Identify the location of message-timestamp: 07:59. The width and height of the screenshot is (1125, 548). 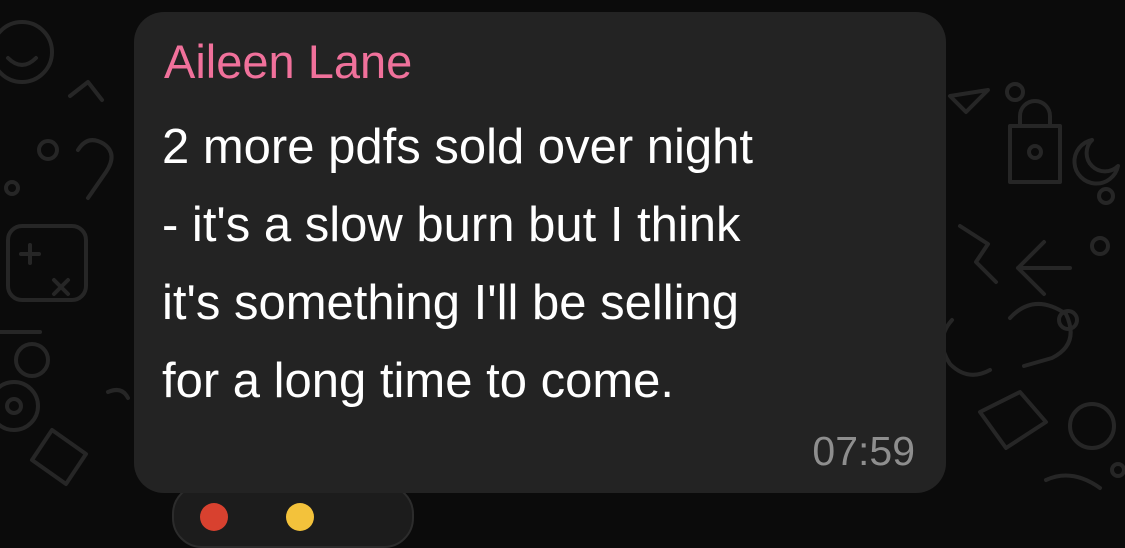
(863, 451).